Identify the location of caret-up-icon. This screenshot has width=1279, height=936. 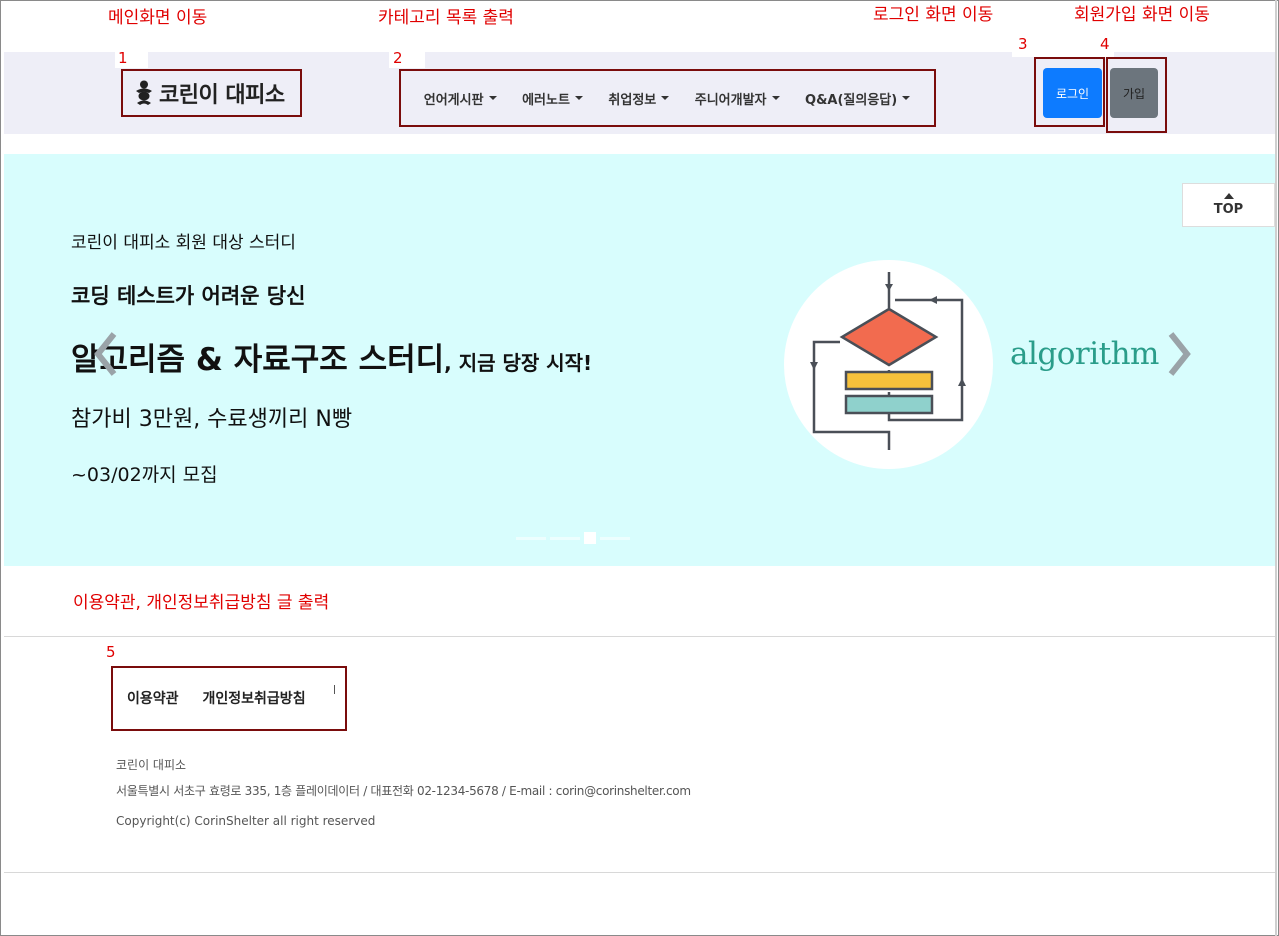
(1228, 196).